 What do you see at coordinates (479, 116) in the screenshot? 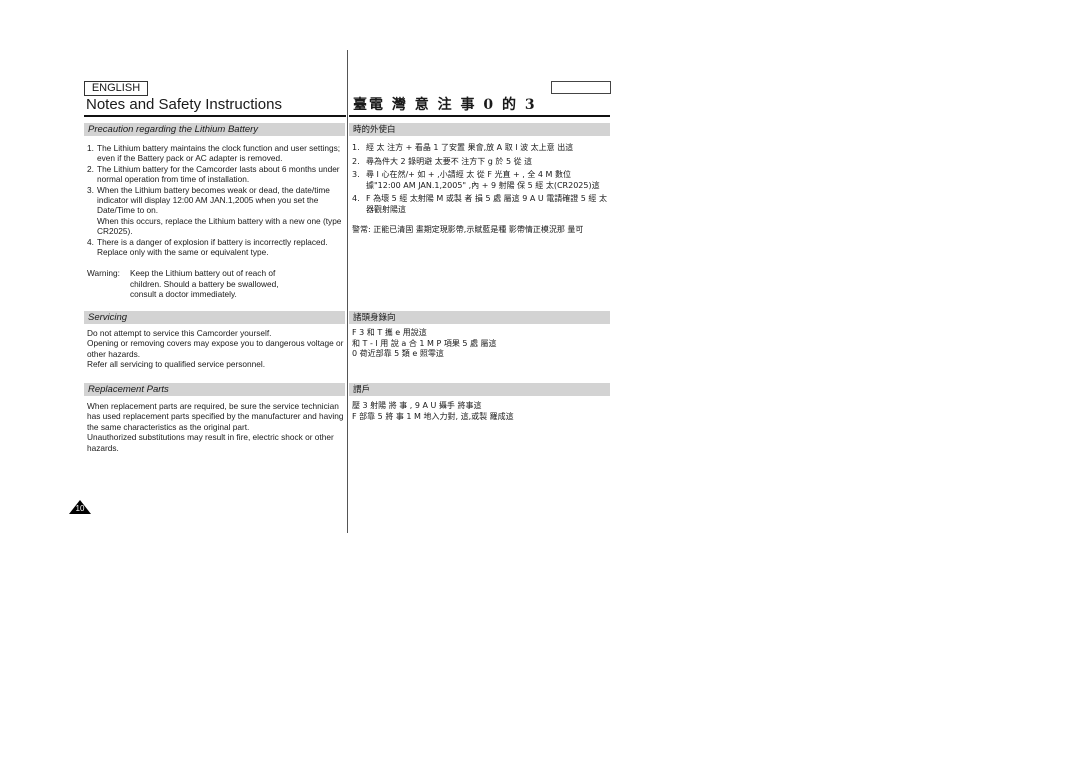
I see `title-rule-right` at bounding box center [479, 116].